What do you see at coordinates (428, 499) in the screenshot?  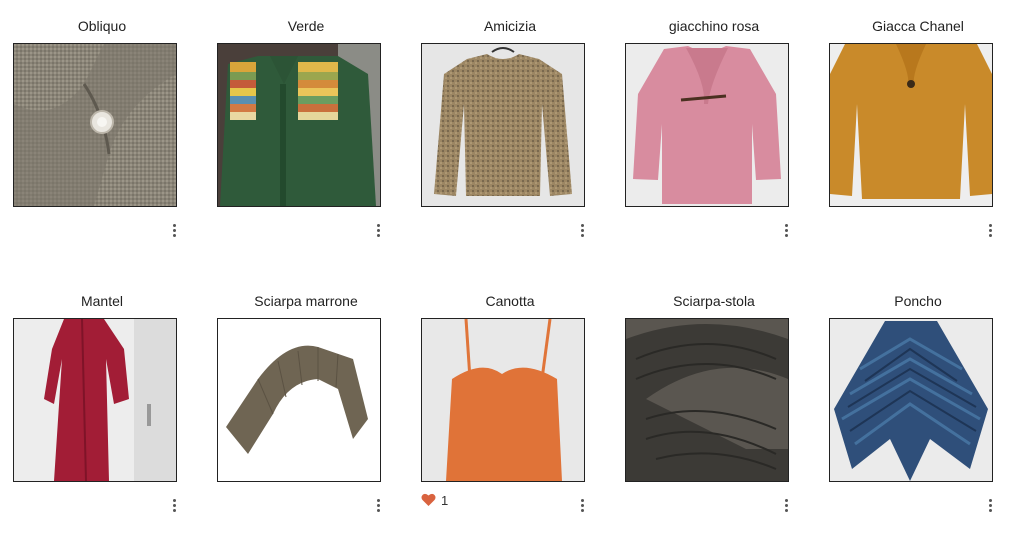 I see `heart-icon` at bounding box center [428, 499].